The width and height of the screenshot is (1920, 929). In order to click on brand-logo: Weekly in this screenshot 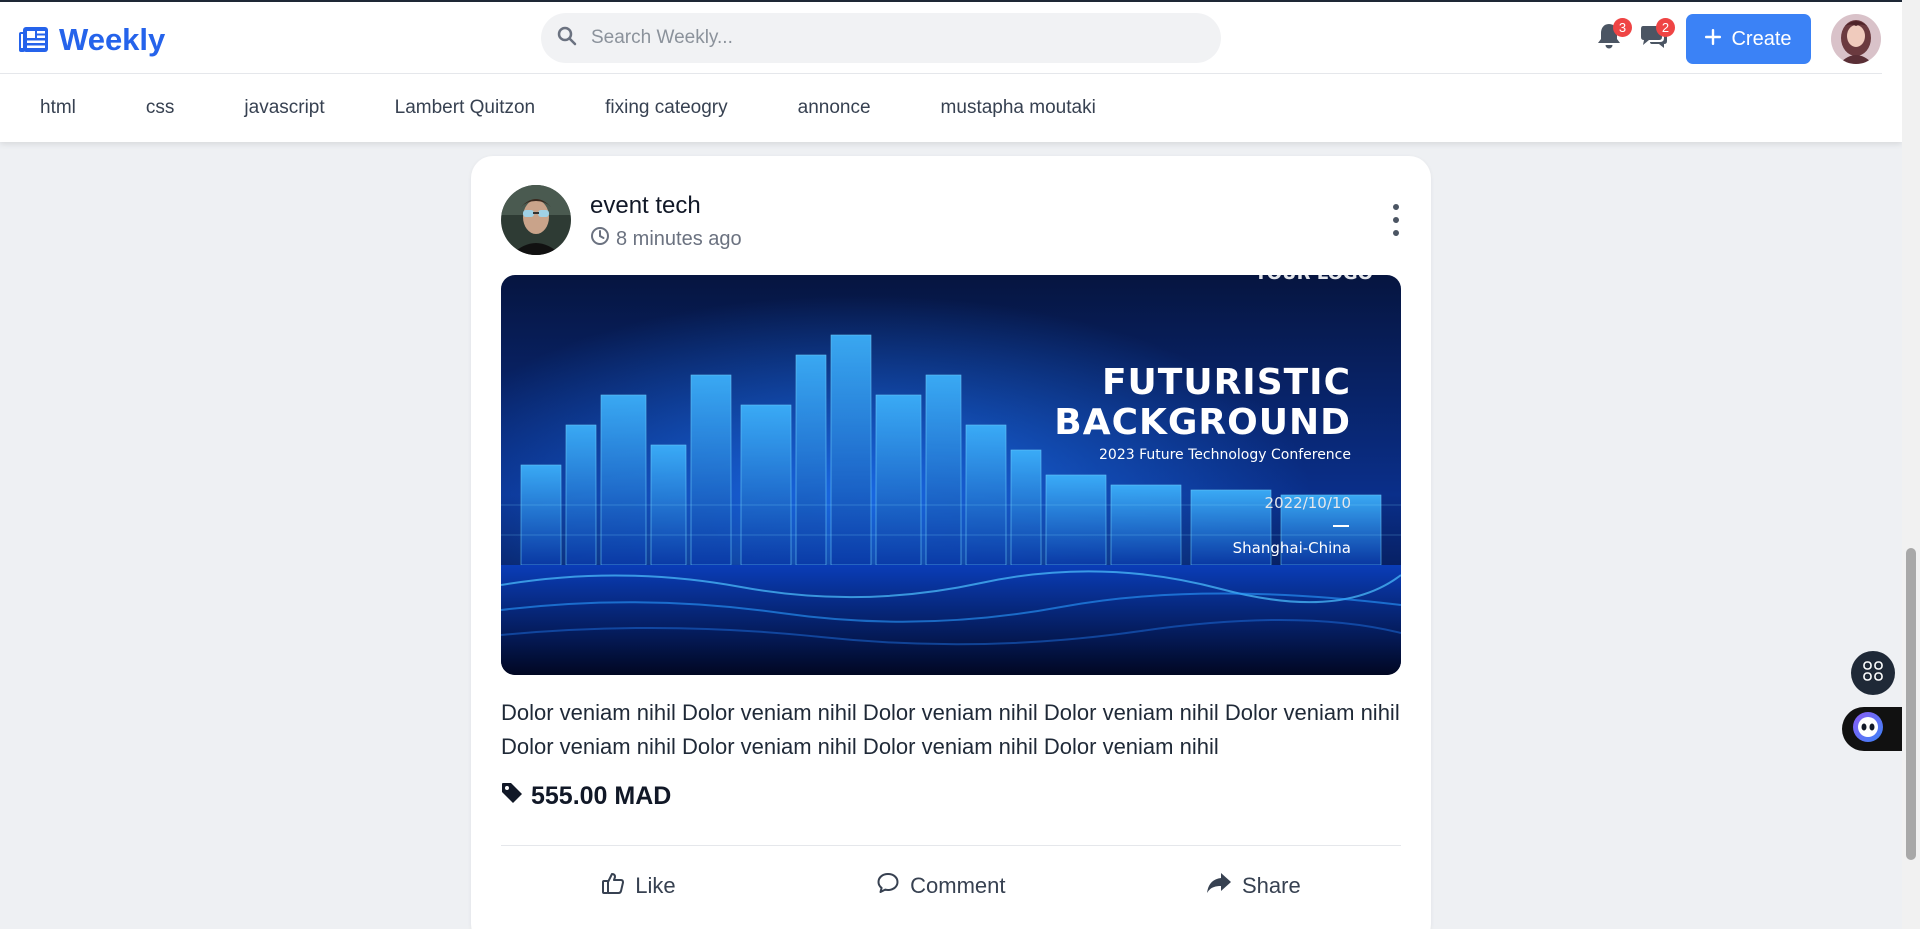, I will do `click(92, 40)`.